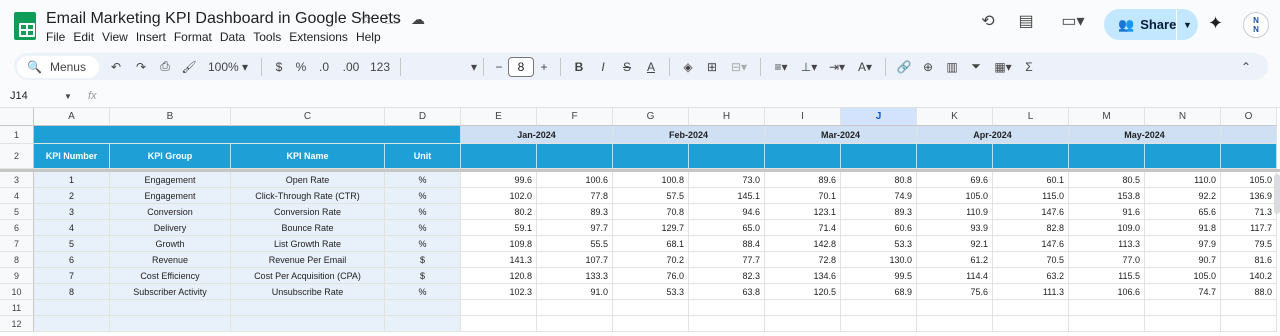 Image resolution: width=1280 pixels, height=336 pixels. What do you see at coordinates (803, 228) in the screenshot?
I see `value-cell: 71.4` at bounding box center [803, 228].